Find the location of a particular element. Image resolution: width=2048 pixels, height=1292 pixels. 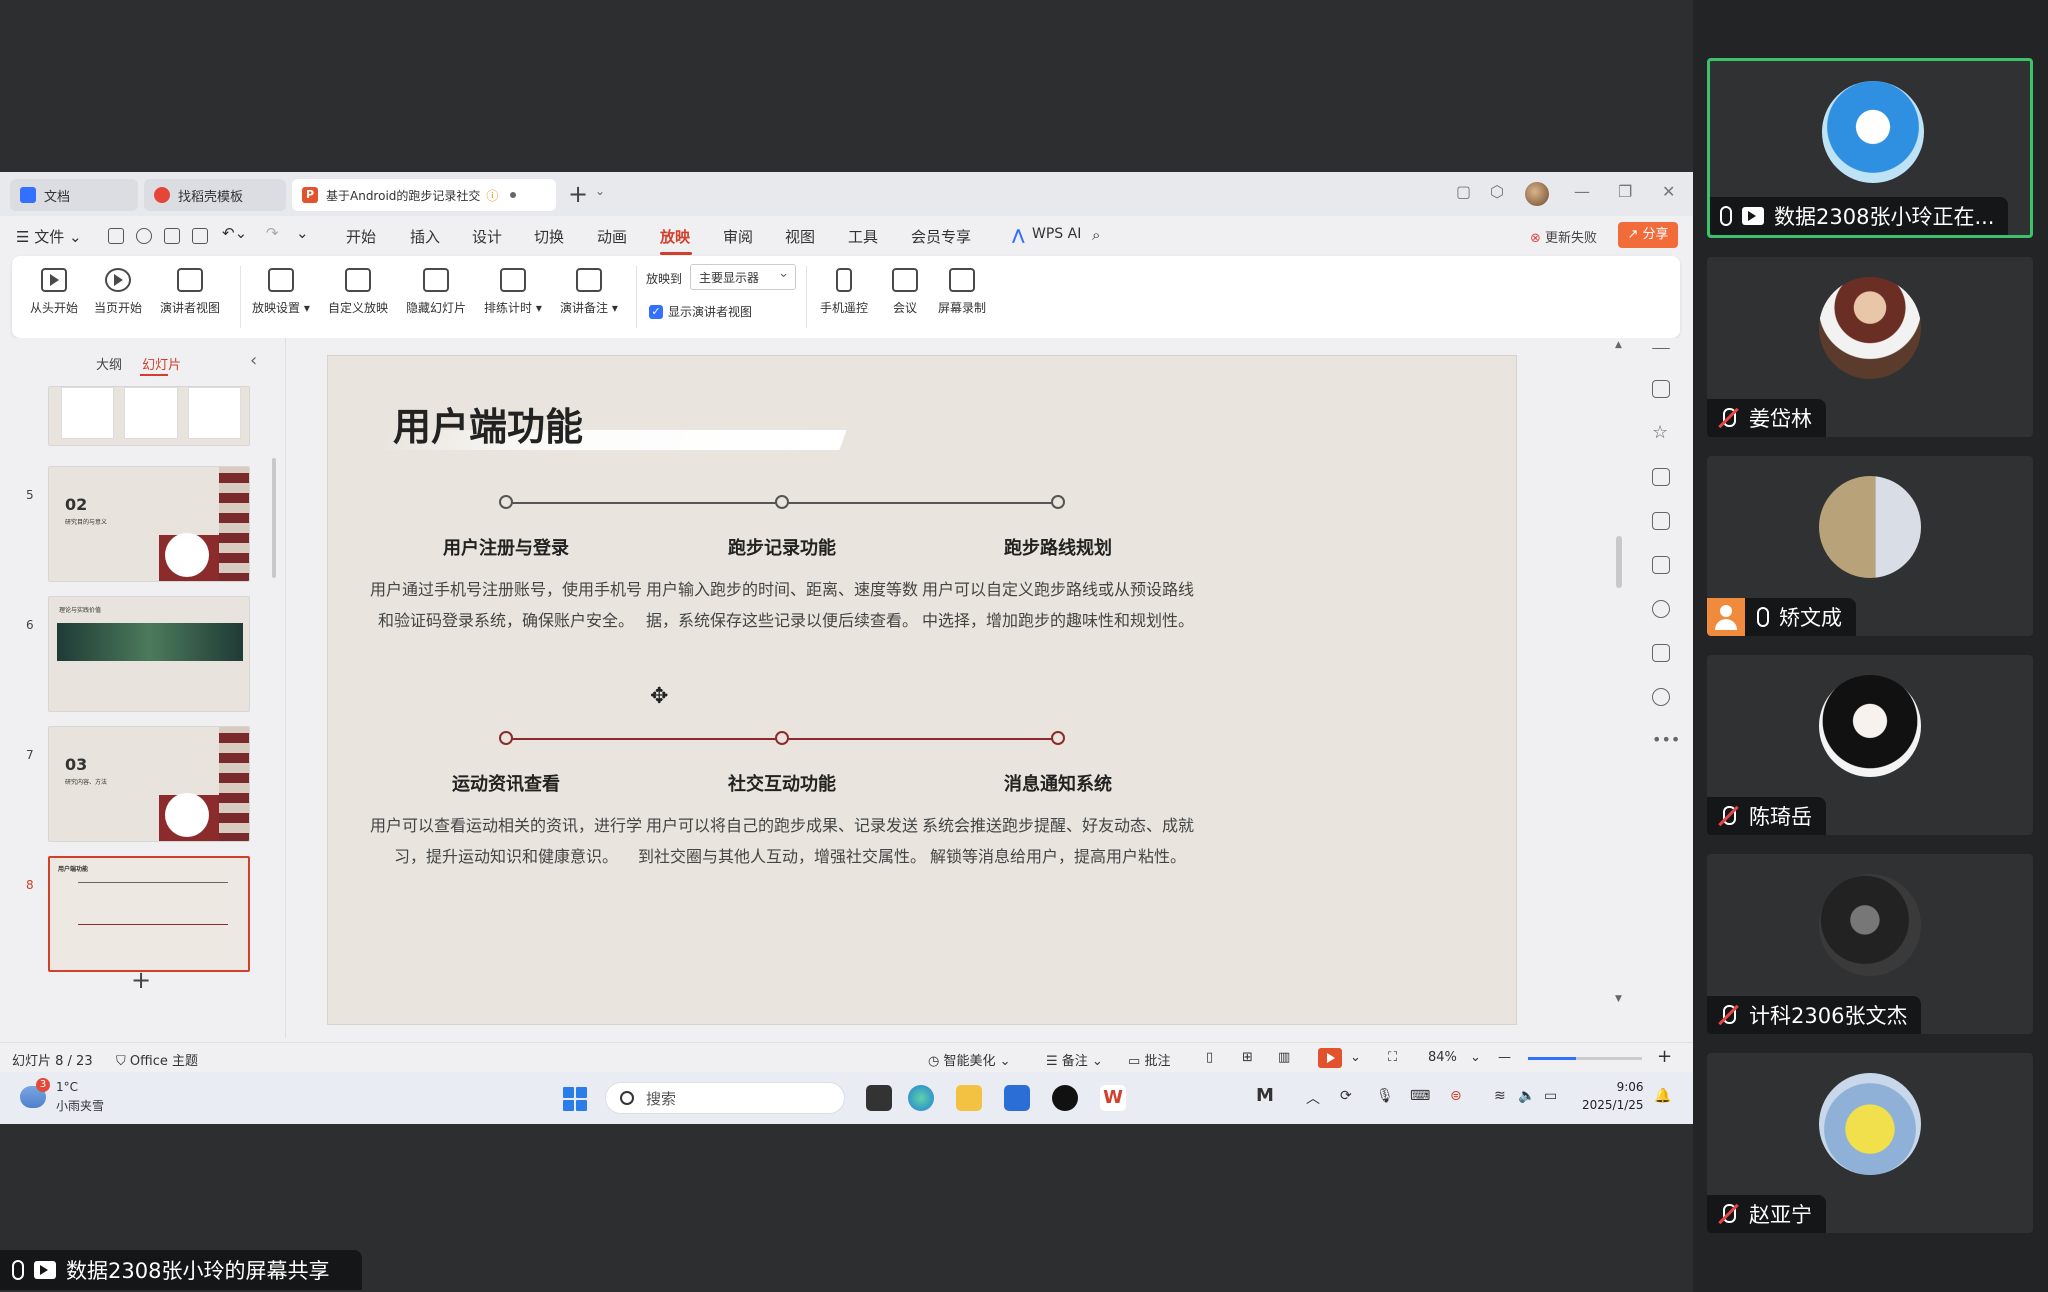

display-select: 主要显示器 is located at coordinates (743, 277).